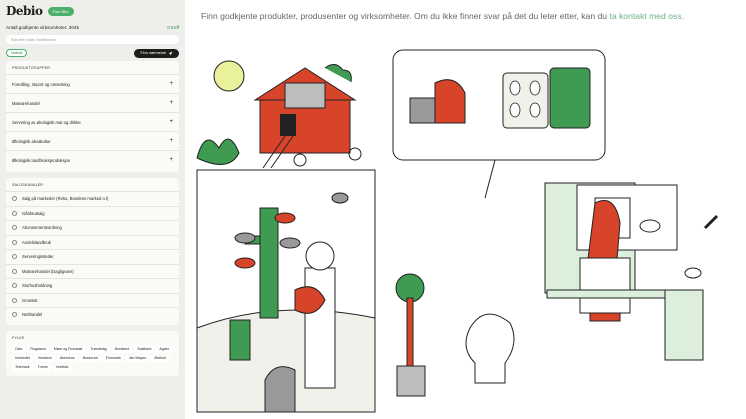  Describe the element at coordinates (41, 84) in the screenshot. I see `product-group-label: Foredling, import og omsetning` at that location.